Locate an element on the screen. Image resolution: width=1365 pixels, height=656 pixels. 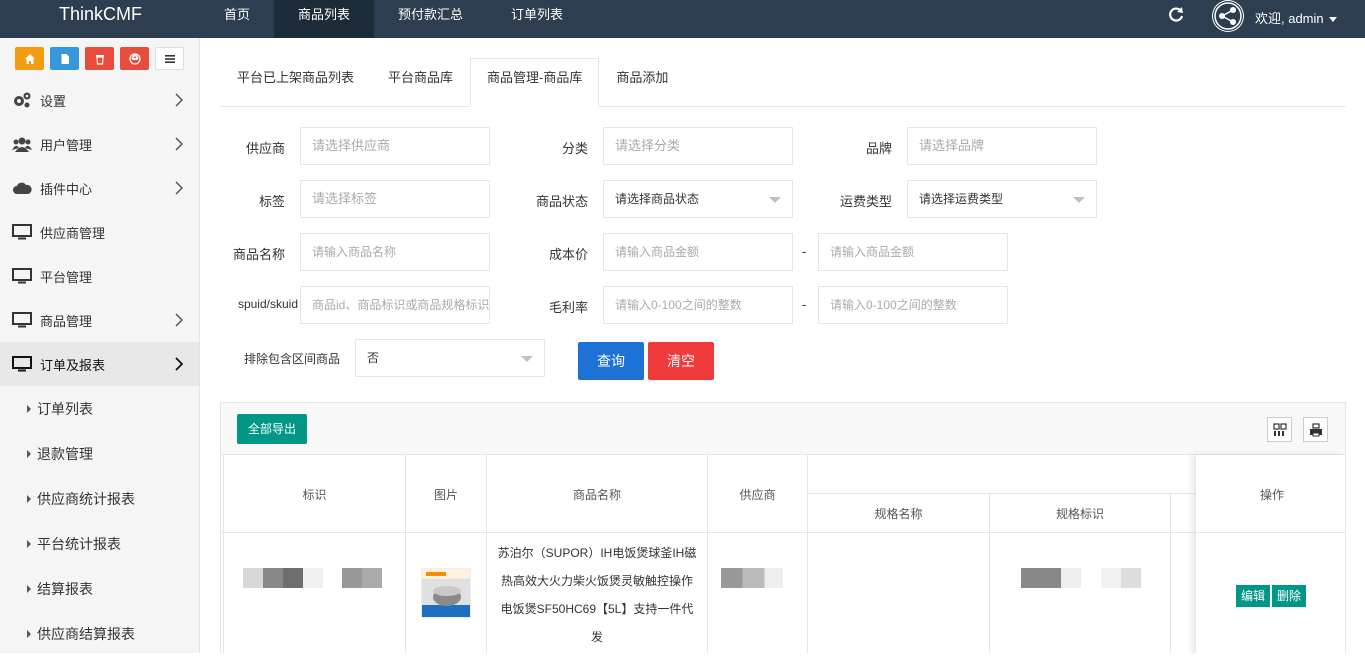
sidebar-item-plugins: 插件中心 is located at coordinates (99, 188).